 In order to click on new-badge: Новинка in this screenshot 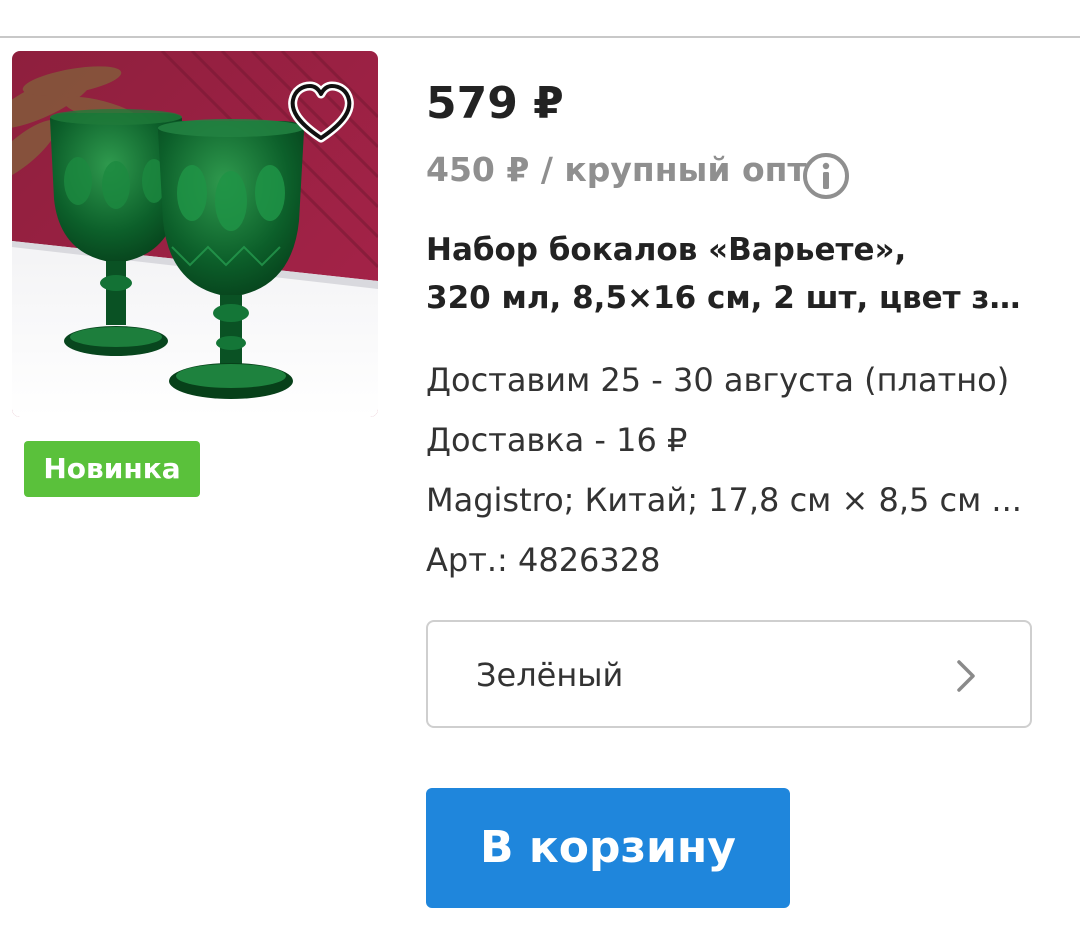, I will do `click(112, 469)`.